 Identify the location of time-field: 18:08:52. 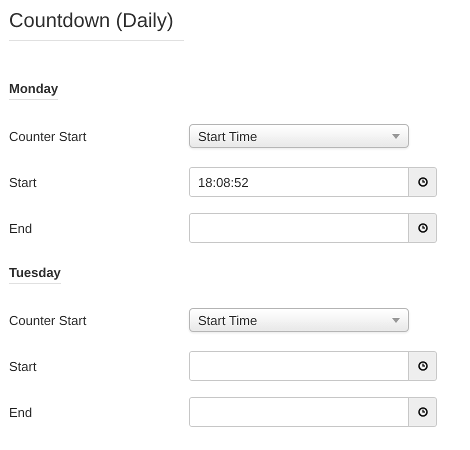
(299, 182).